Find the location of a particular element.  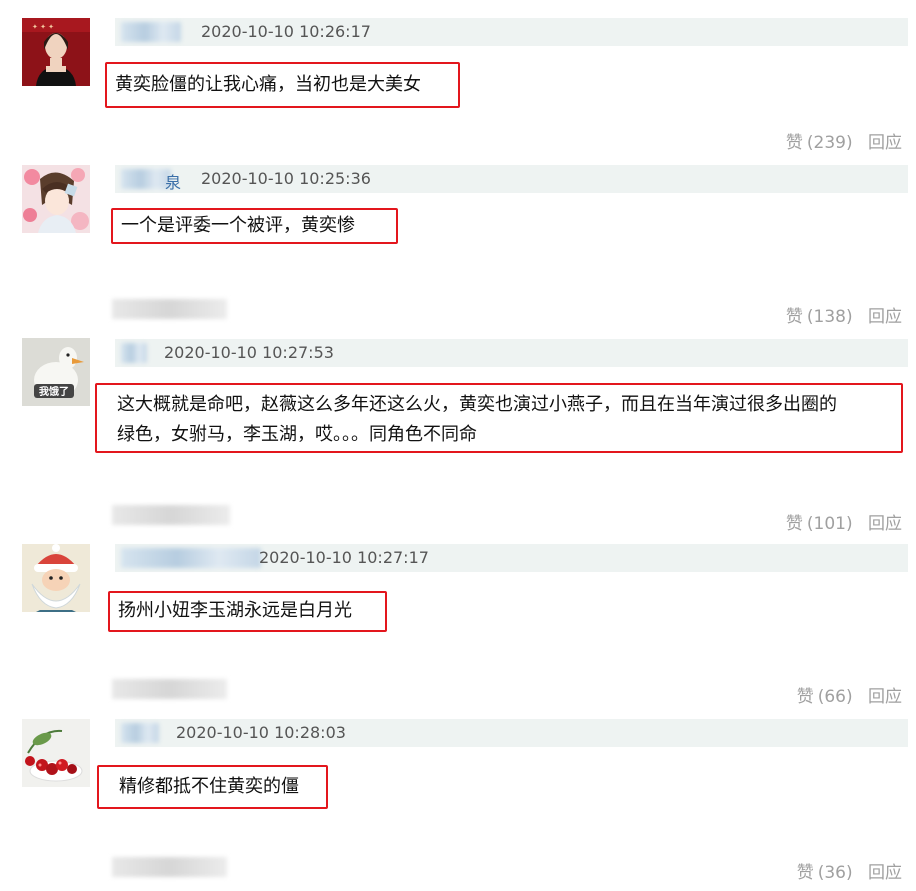

anime-flowers-icon is located at coordinates (56, 199).